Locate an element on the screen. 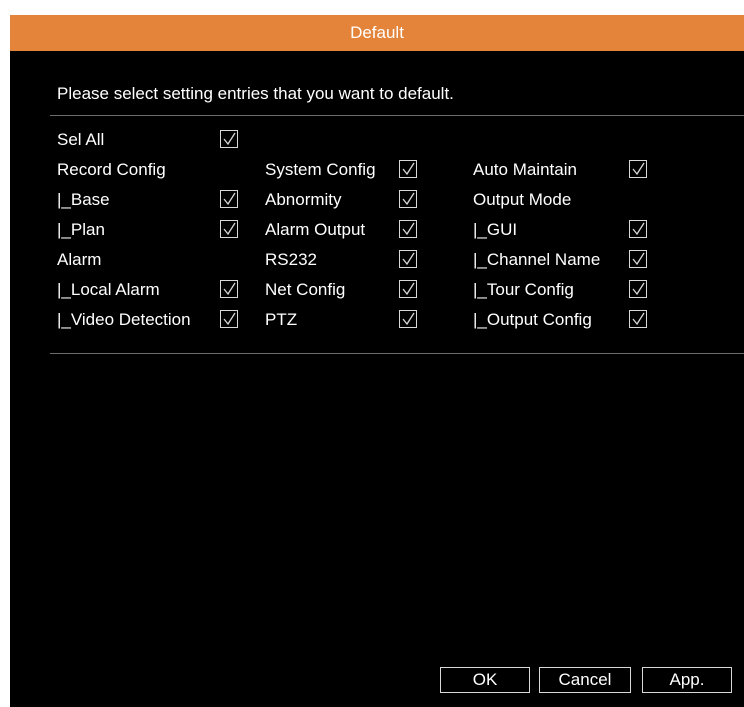 This screenshot has width=744, height=707. col2-item-label: Abnormity is located at coordinates (303, 199).